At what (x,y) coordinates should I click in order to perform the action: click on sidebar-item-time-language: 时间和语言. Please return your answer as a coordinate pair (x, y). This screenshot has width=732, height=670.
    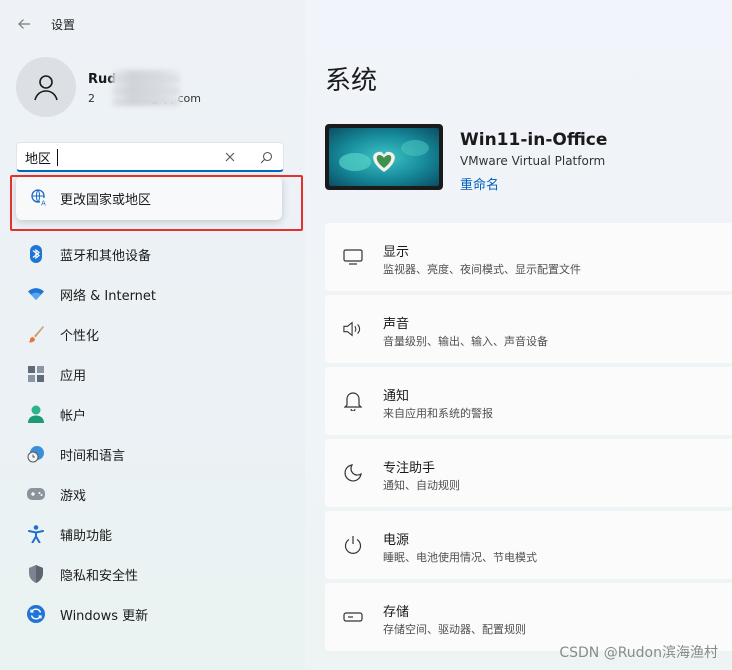
    Looking at the image, I should click on (156, 454).